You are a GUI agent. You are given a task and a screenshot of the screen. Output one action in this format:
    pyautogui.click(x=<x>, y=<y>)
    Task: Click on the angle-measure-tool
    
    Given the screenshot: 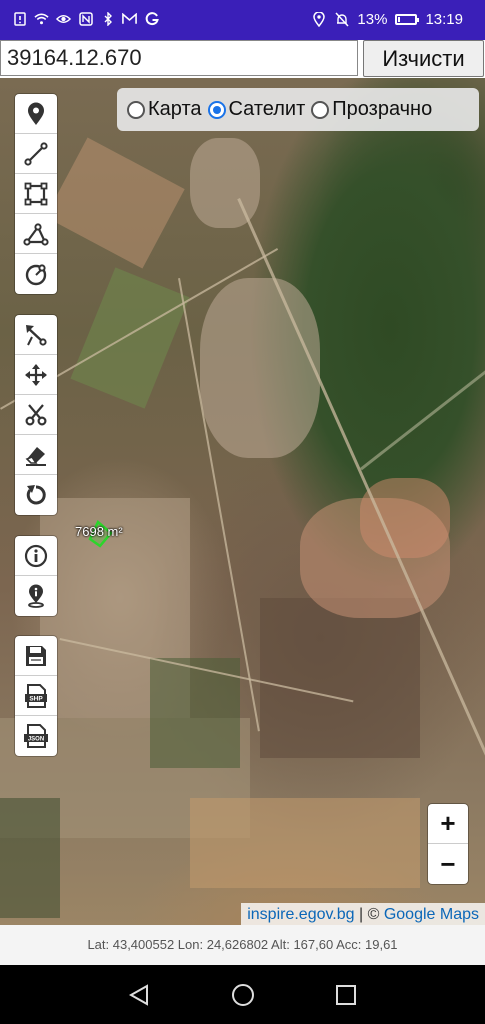 What is the action you would take?
    pyautogui.click(x=36, y=234)
    